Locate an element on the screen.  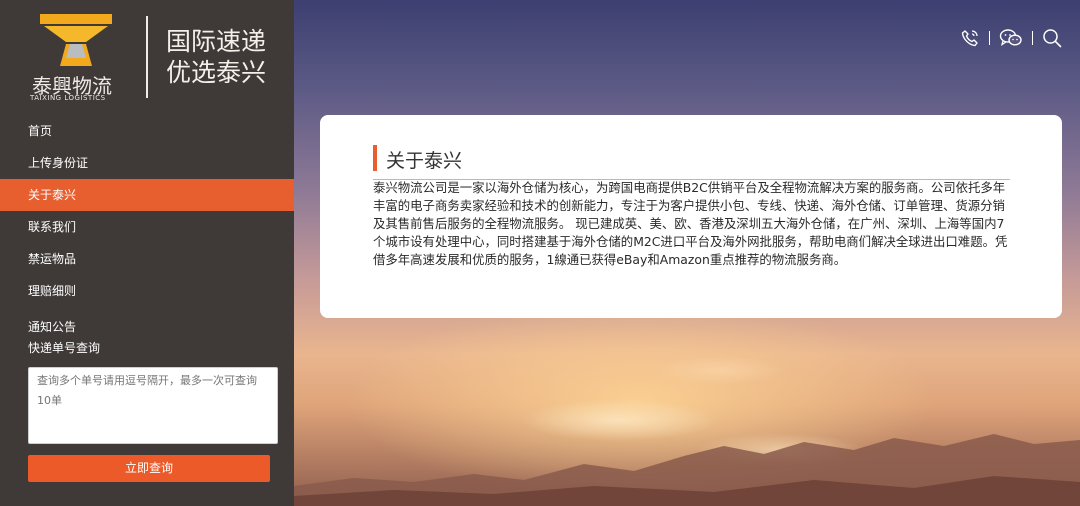
wechat-icon is located at coordinates (1011, 38).